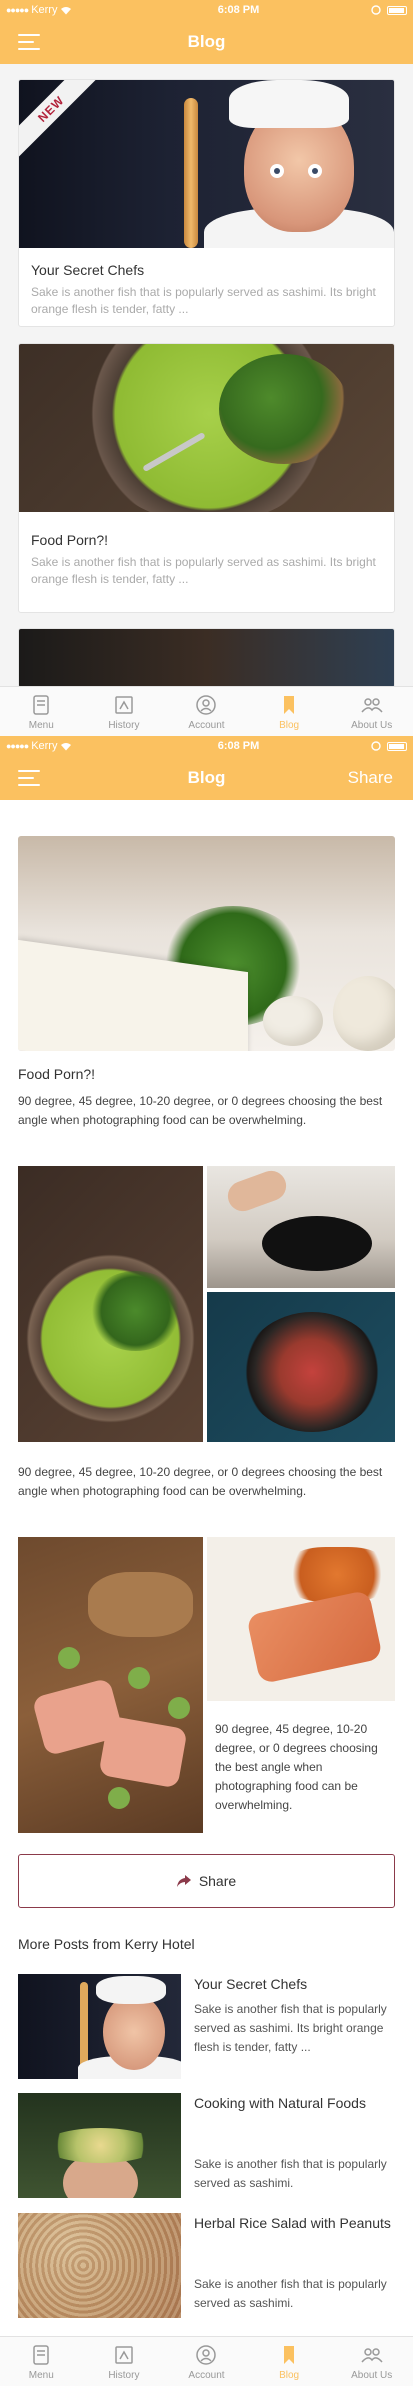 This screenshot has height=2386, width=413. Describe the element at coordinates (88, 270) in the screenshot. I see `card-title: Your Secret Chefs` at that location.